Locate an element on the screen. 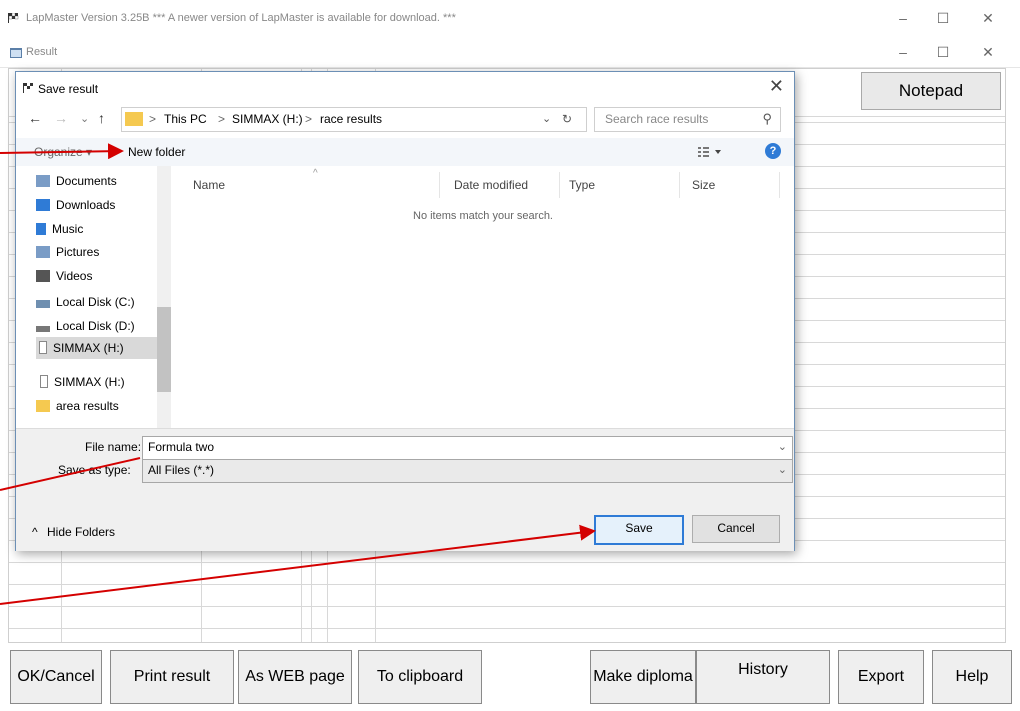  nav-item-label: Music is located at coordinates (68, 229).